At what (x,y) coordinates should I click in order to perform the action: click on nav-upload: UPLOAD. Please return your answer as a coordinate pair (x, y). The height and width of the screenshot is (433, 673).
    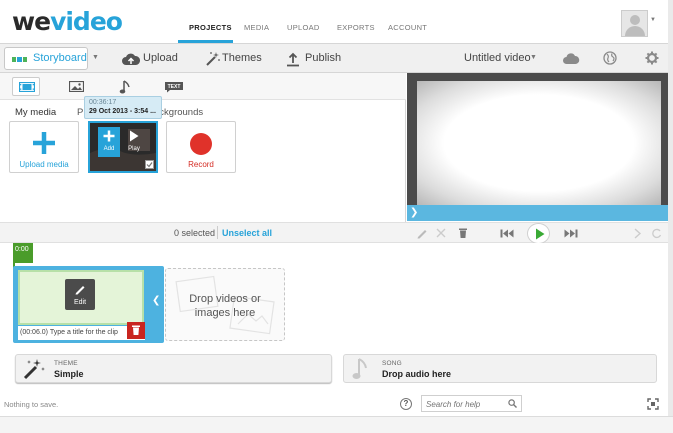
    Looking at the image, I should click on (303, 27).